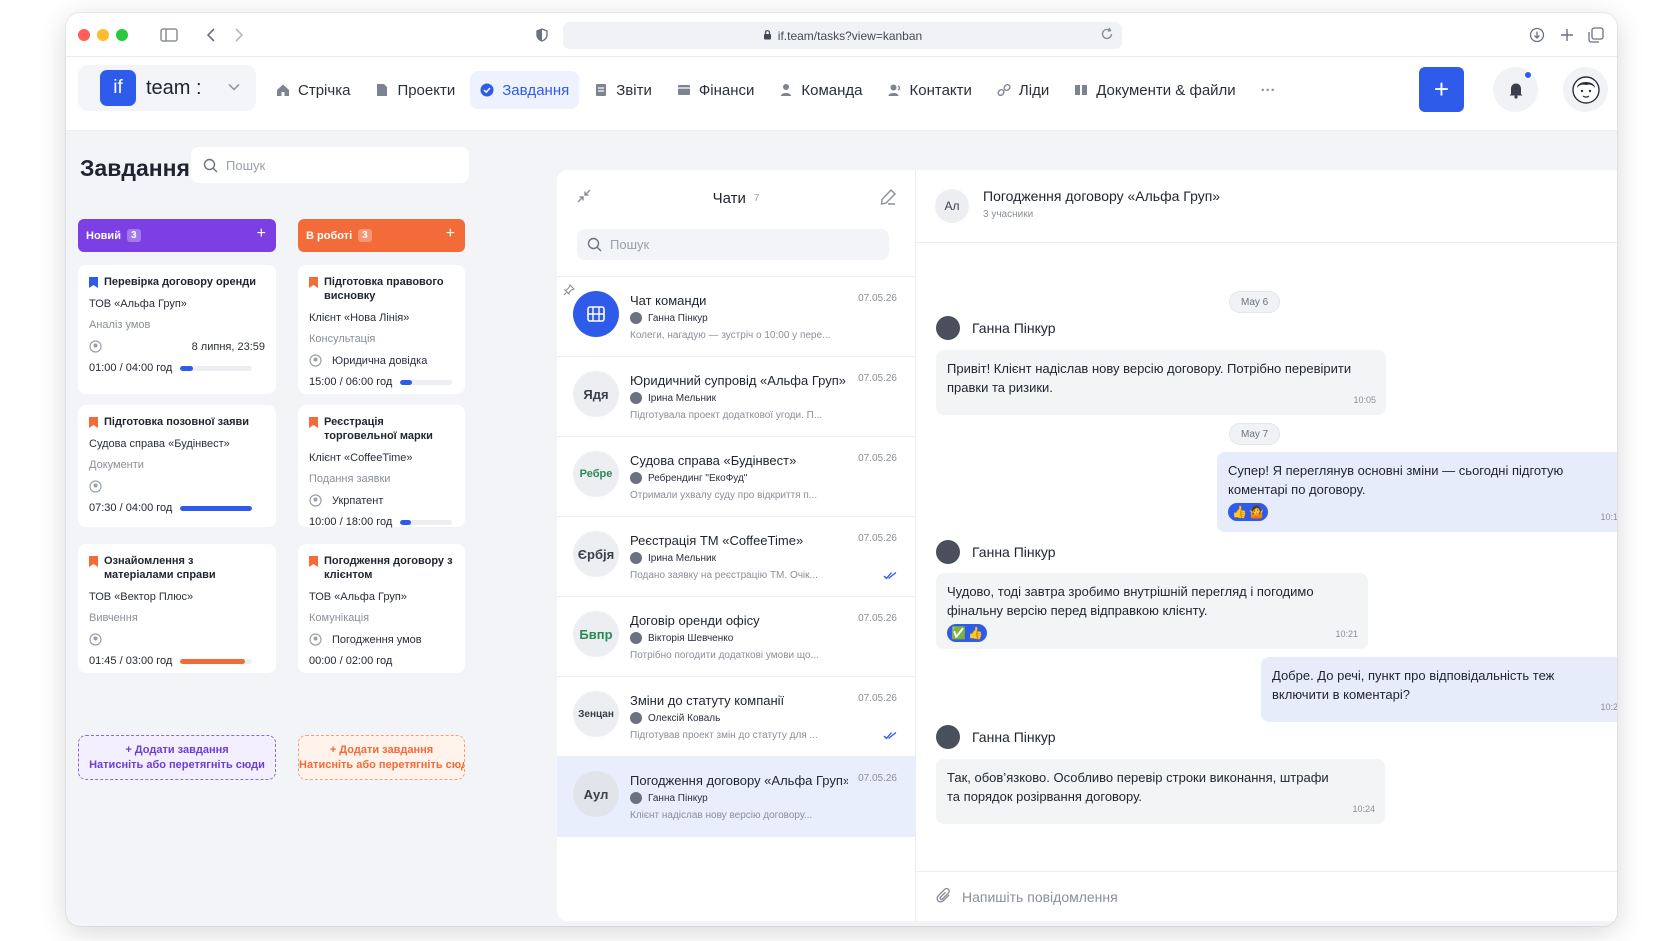 The height and width of the screenshot is (941, 1672). I want to click on user-avatar, so click(1585, 89).